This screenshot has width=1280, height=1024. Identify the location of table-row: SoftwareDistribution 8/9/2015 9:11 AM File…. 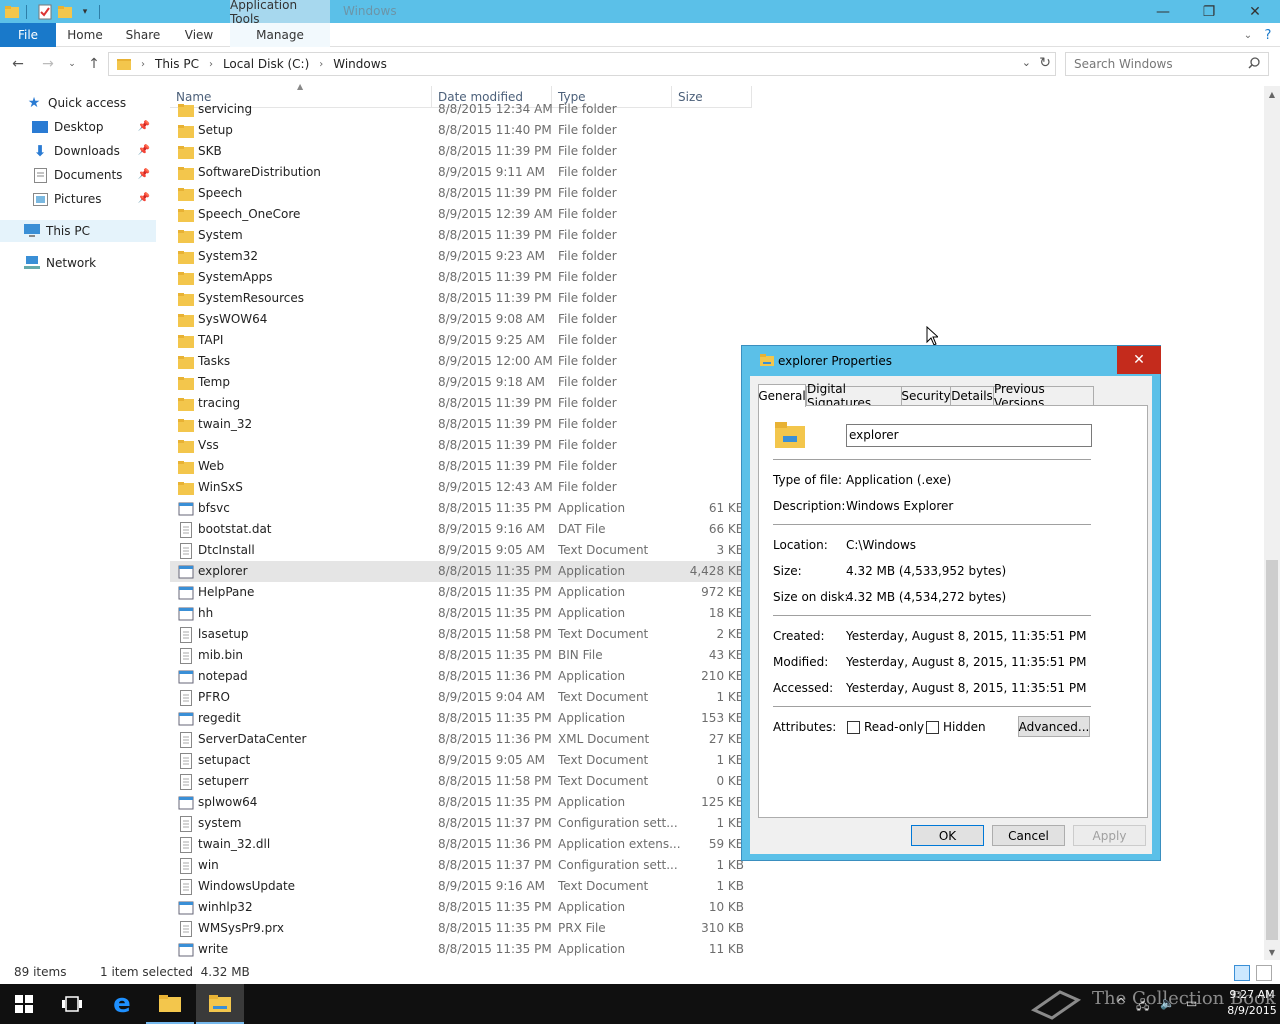
(461, 172).